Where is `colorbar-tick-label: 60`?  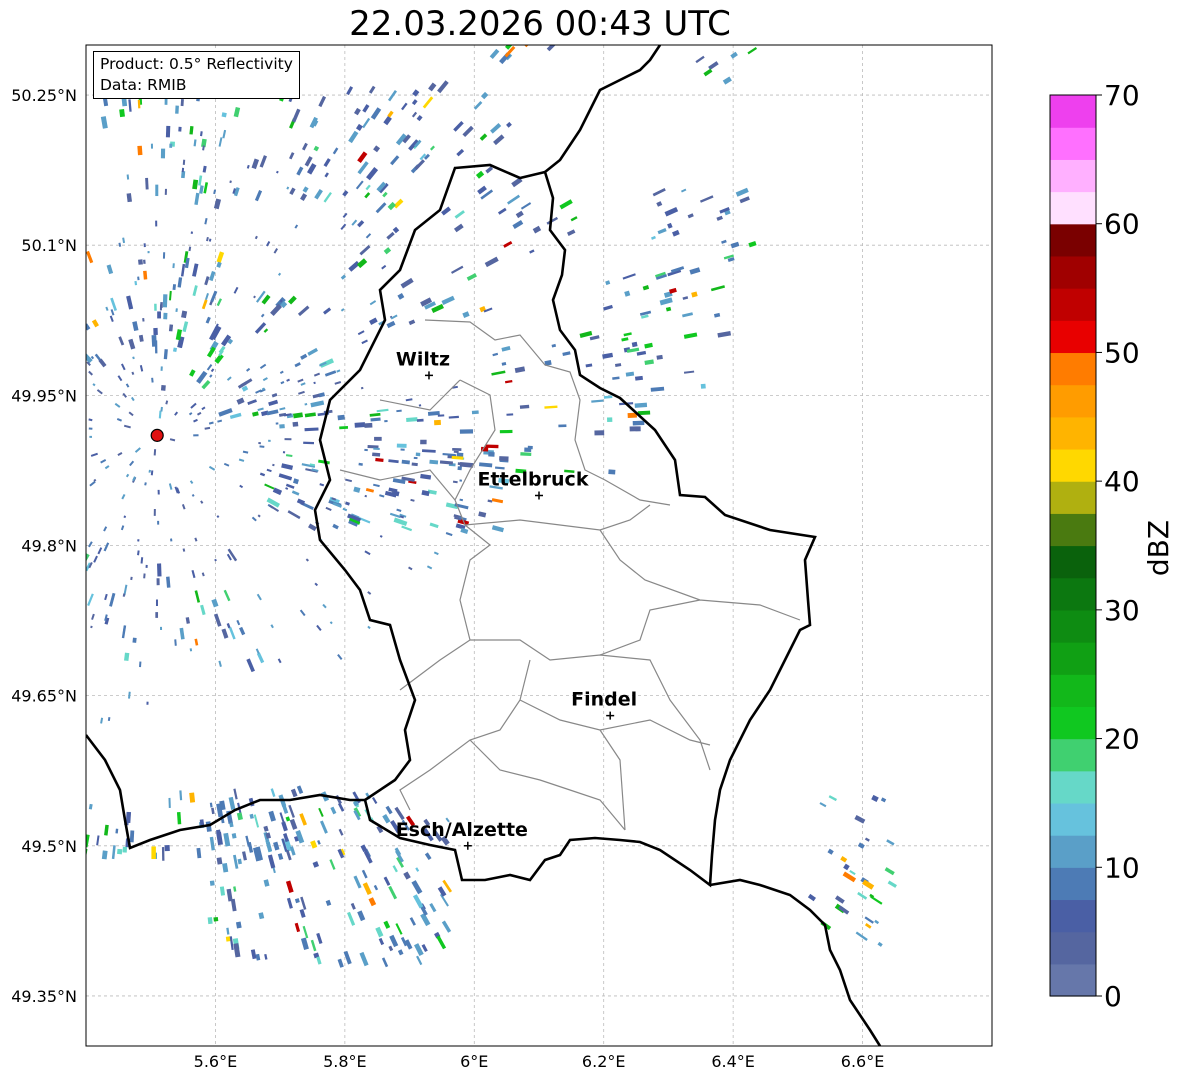 colorbar-tick-label: 60 is located at coordinates (1122, 224).